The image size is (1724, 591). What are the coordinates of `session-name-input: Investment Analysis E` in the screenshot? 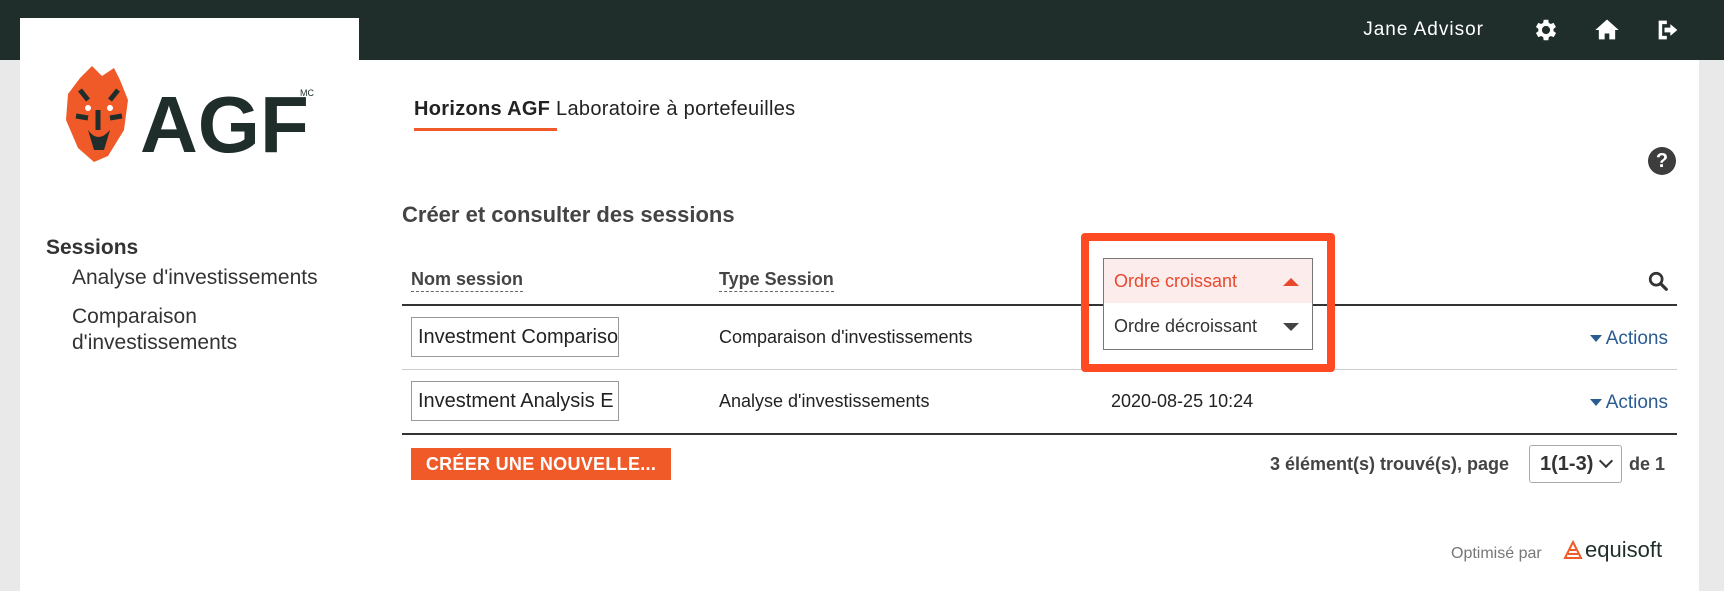 It's located at (515, 401).